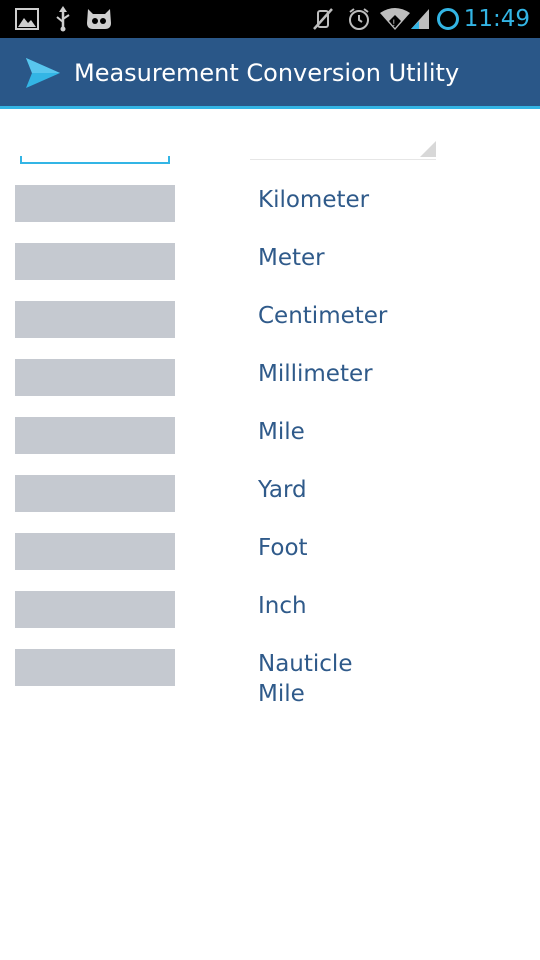 This screenshot has width=540, height=960. I want to click on conversion-row-yard: Yard, so click(270, 497).